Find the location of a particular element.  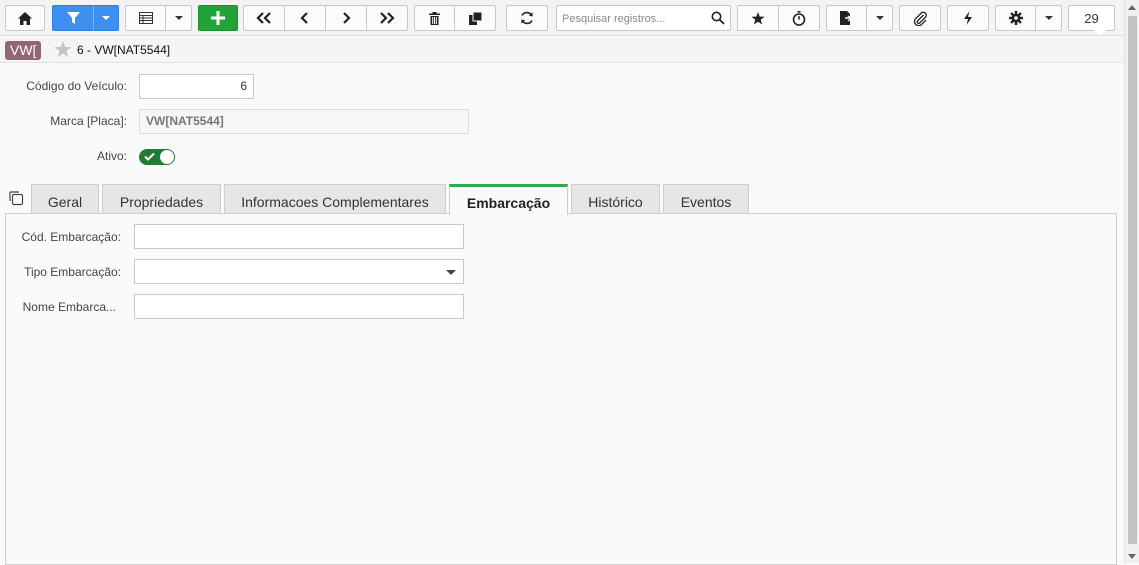

record-count: 29 is located at coordinates (1091, 20).